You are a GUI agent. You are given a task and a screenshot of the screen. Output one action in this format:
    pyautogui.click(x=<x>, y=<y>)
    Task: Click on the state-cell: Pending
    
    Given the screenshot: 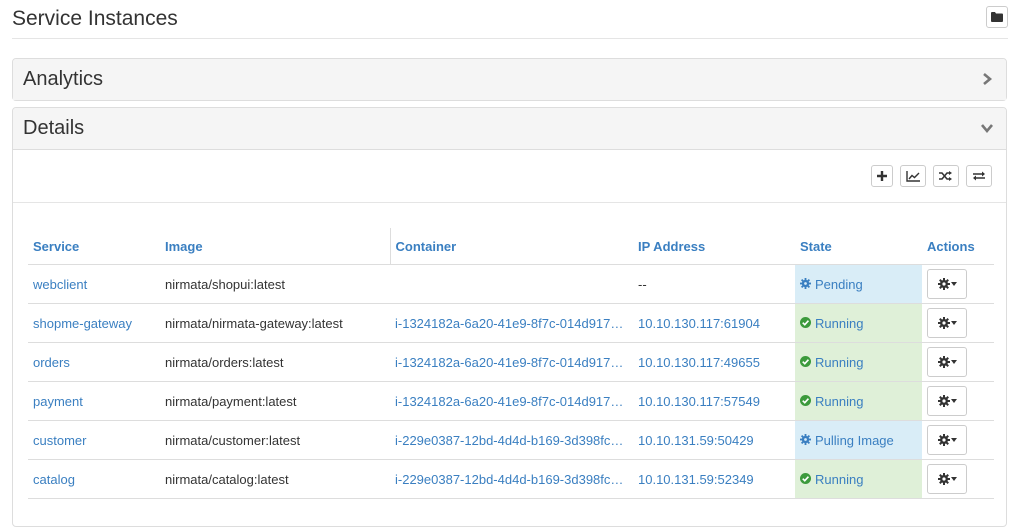 What is the action you would take?
    pyautogui.click(x=858, y=284)
    